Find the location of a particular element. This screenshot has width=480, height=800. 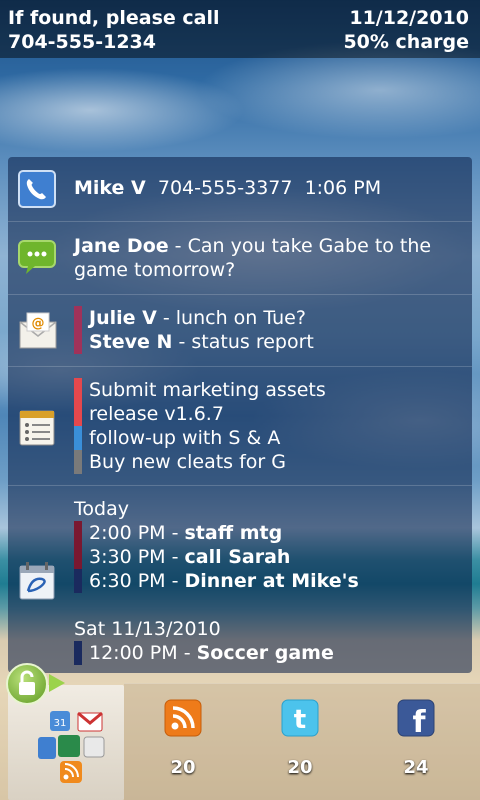

facebook-icon: f is located at coordinates (416, 719).